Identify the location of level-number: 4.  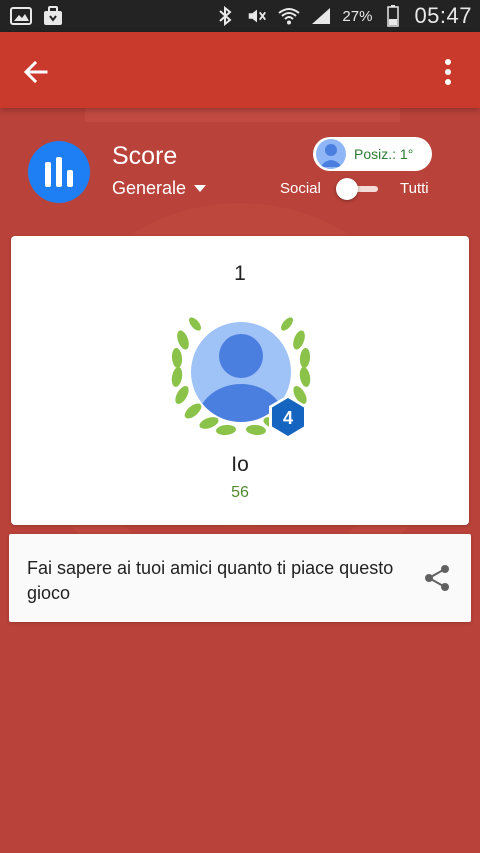
(288, 418).